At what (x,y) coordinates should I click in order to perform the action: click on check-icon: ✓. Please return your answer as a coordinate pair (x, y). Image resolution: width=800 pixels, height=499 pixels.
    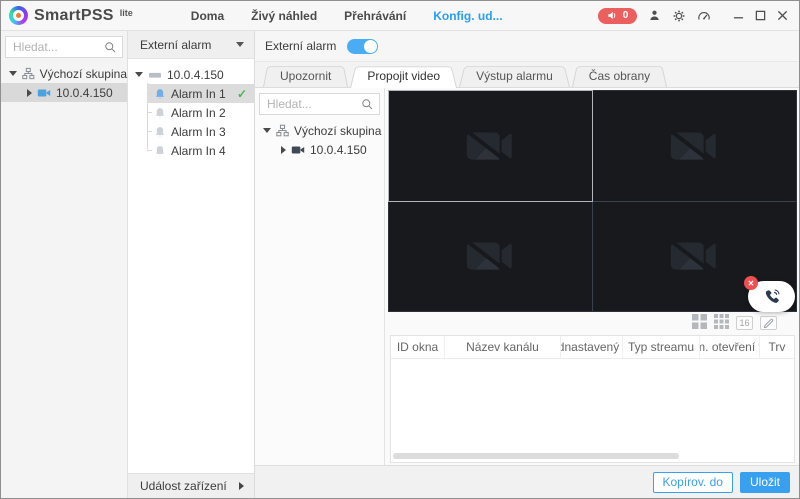
    Looking at the image, I should click on (241, 93).